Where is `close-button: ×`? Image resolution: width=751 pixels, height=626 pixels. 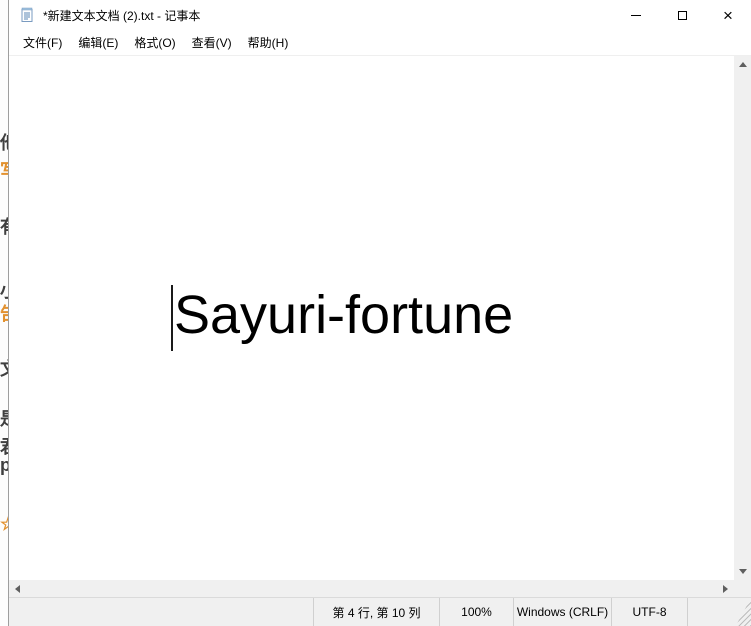
close-button: × is located at coordinates (728, 15).